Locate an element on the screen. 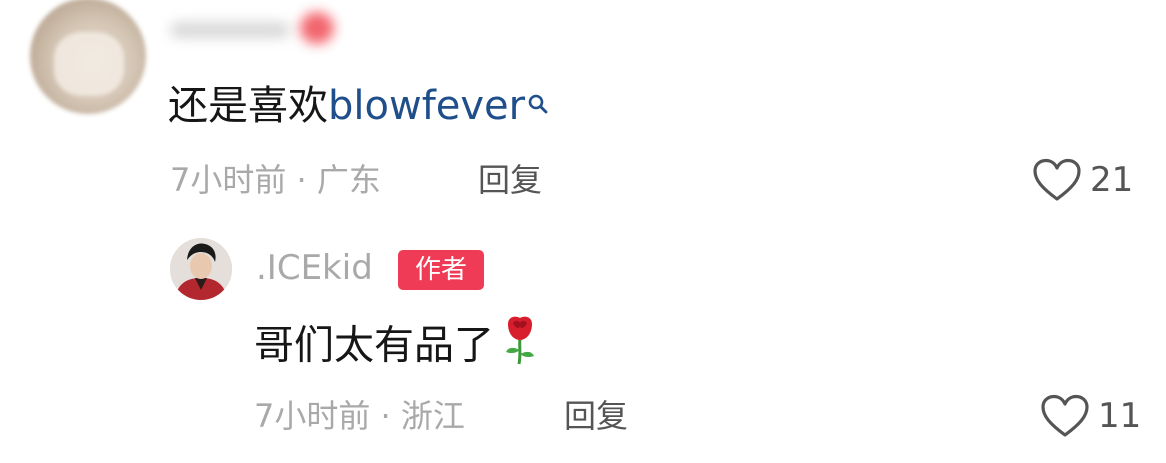 The image size is (1166, 463). like-button: 21 is located at coordinates (1082, 180).